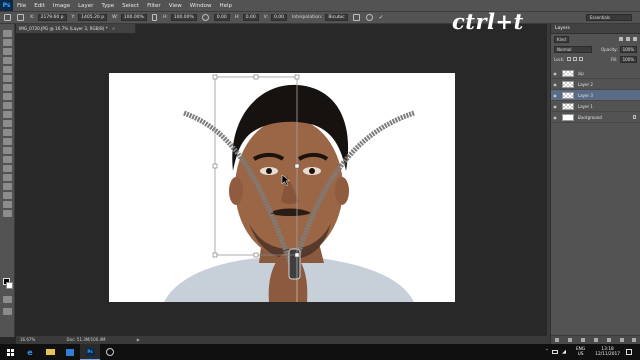 Image resolution: width=640 pixels, height=360 pixels. I want to click on brush-tool-icon, so click(7, 96).